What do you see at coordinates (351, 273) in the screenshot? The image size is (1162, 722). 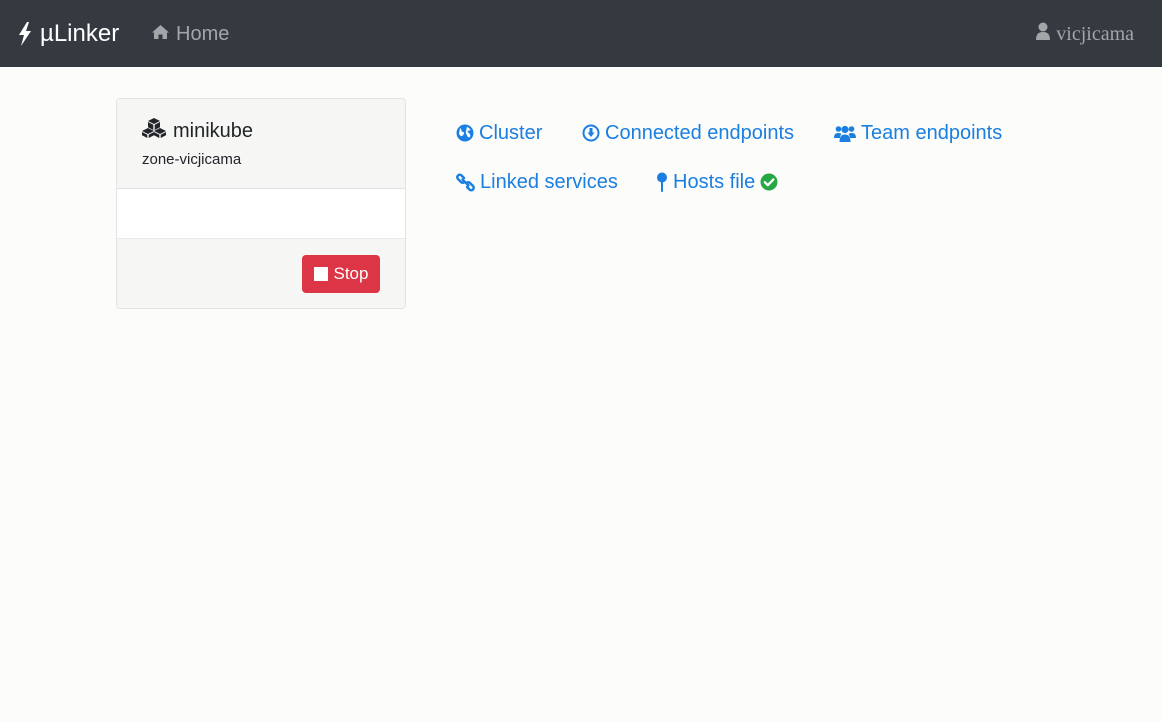 I see `stop-button-label: Stop` at bounding box center [351, 273].